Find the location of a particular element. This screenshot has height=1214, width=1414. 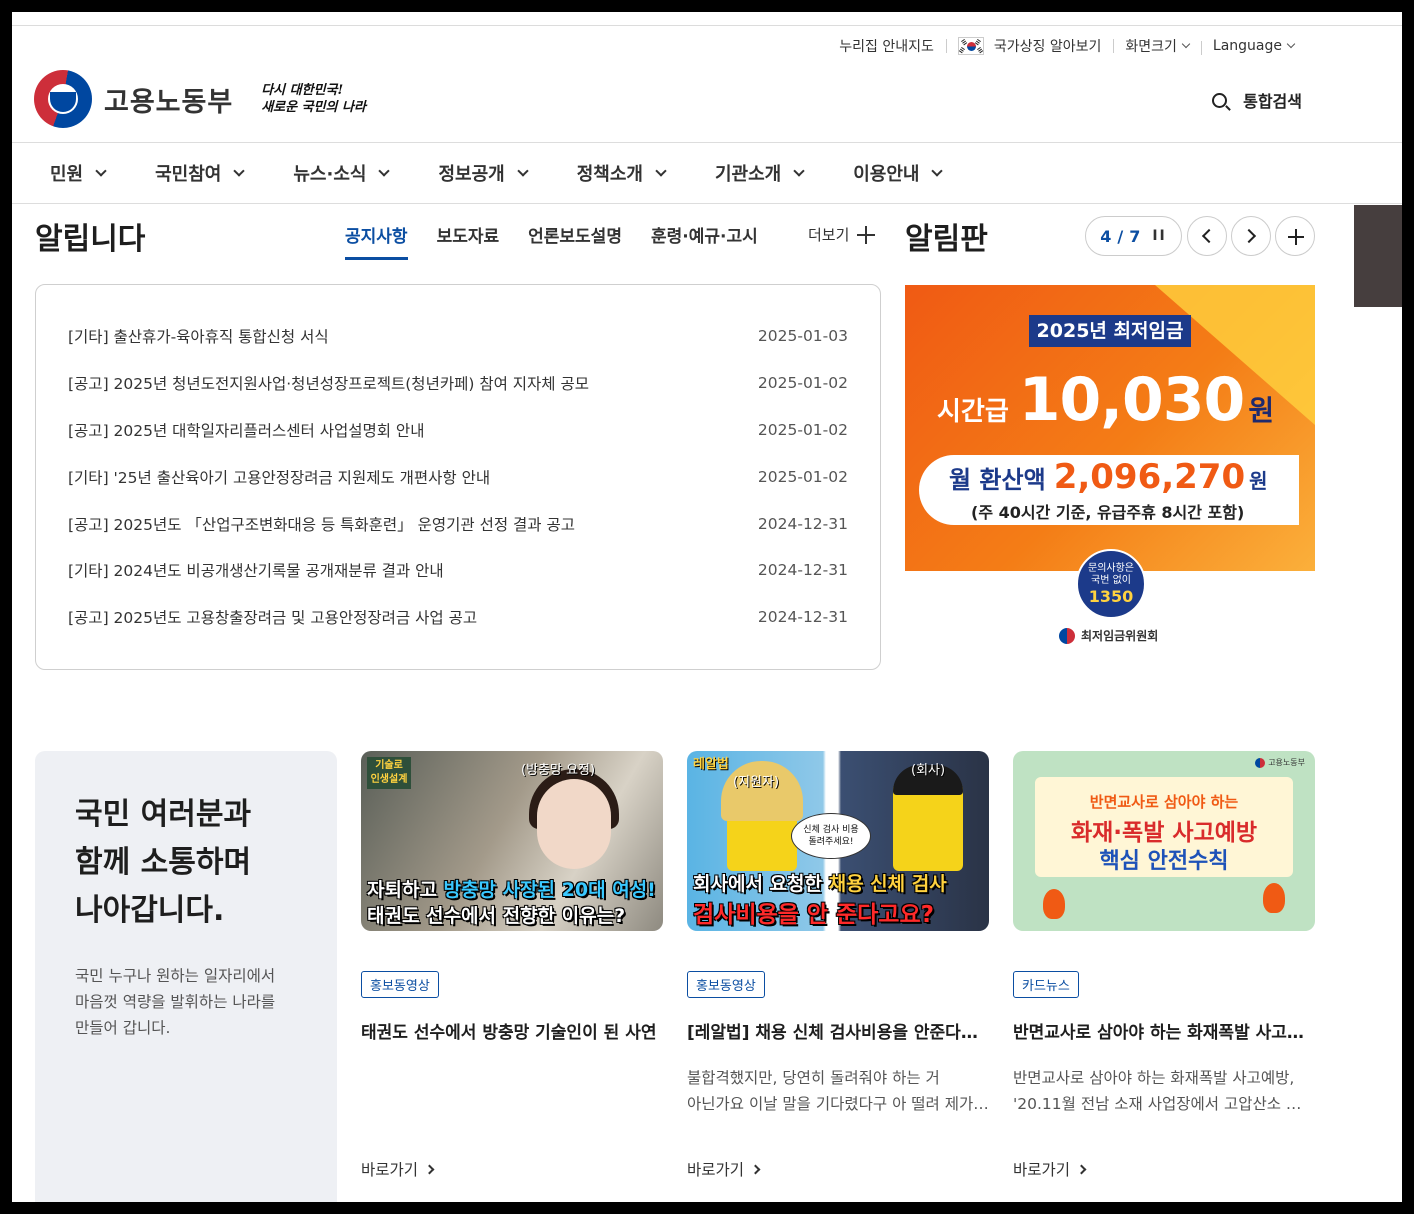

card-title: 태권도 선수에서 방충망 기술인이 된 사연 is located at coordinates (512, 1030).